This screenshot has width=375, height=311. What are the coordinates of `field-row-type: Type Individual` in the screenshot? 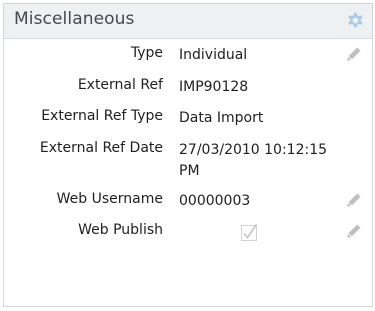 It's located at (188, 56).